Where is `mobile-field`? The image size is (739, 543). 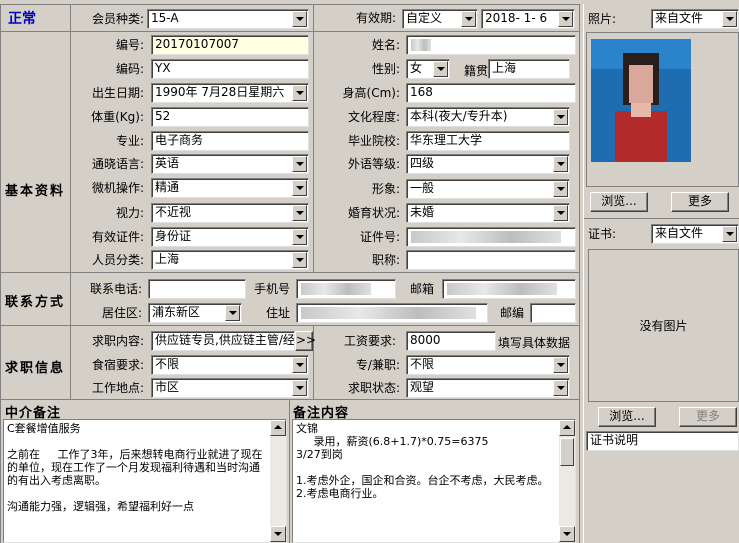 mobile-field is located at coordinates (346, 289).